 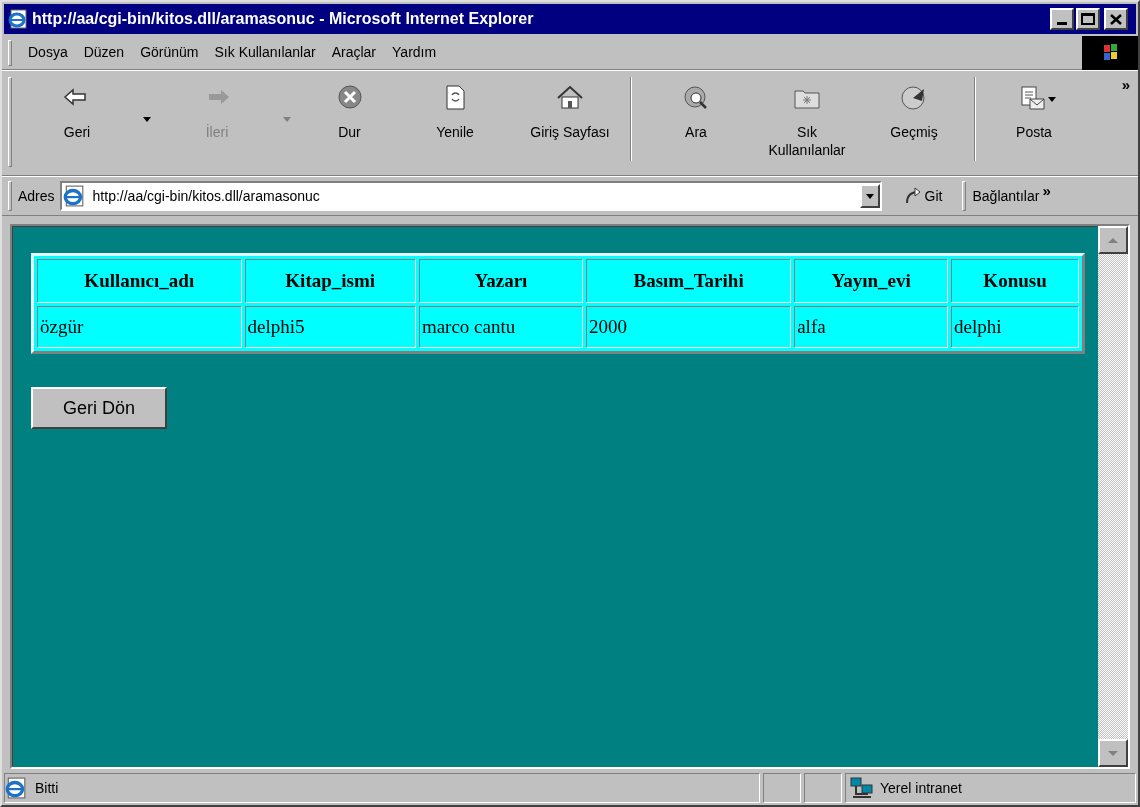 I want to click on down-arrow-icon, so click(x=1113, y=753).